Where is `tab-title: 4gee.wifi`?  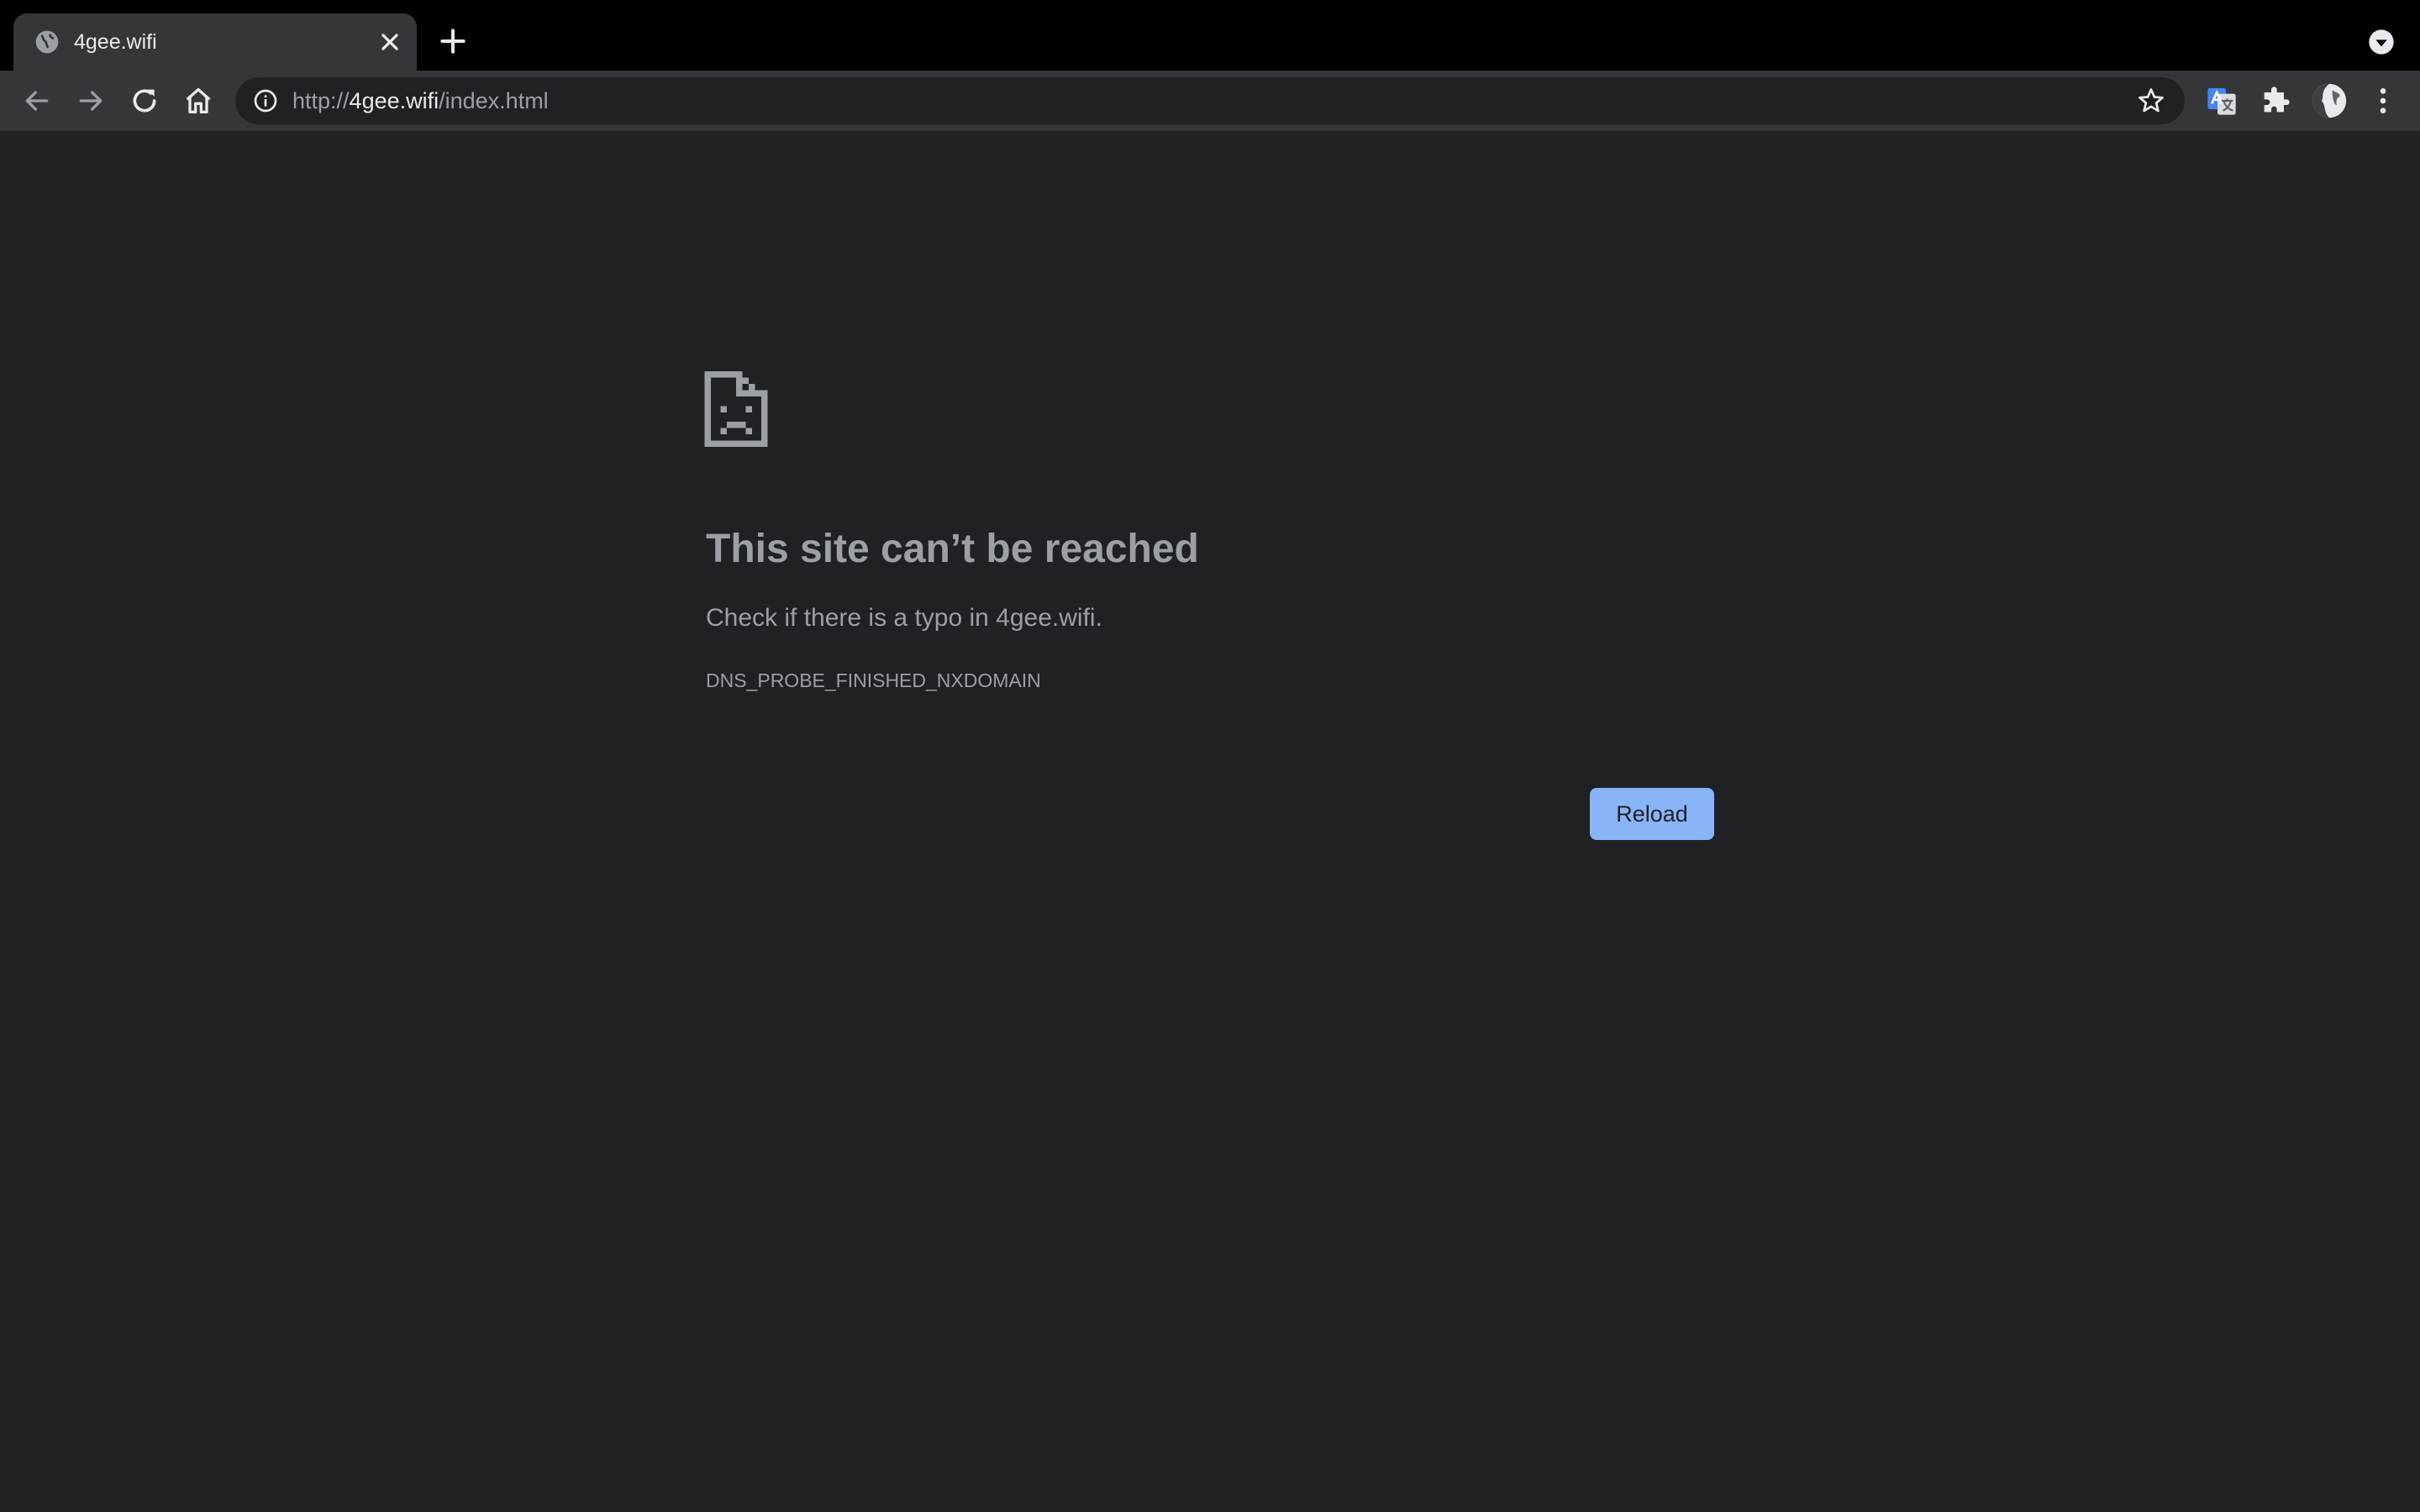
tab-title: 4gee.wifi is located at coordinates (116, 42).